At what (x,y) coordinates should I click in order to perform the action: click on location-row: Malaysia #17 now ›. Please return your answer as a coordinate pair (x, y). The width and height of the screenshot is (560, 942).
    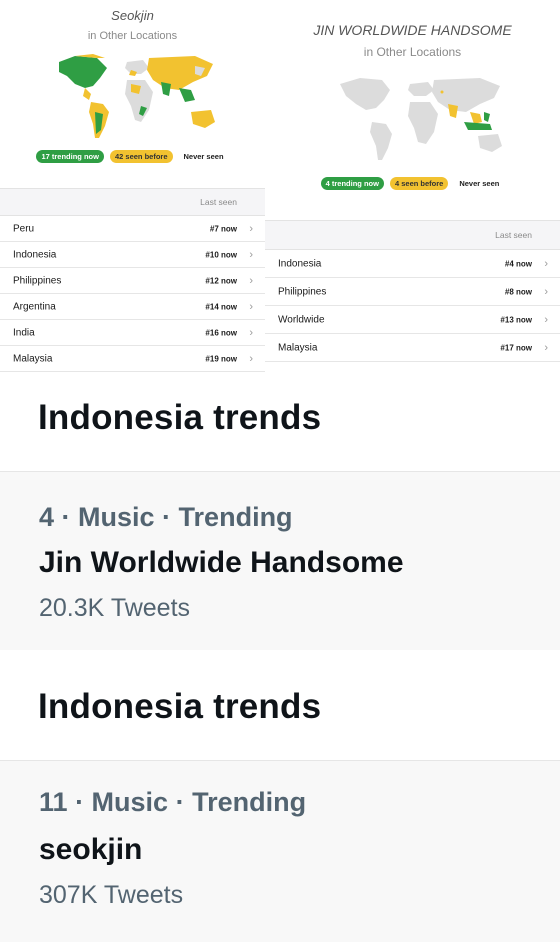
    Looking at the image, I should click on (412, 348).